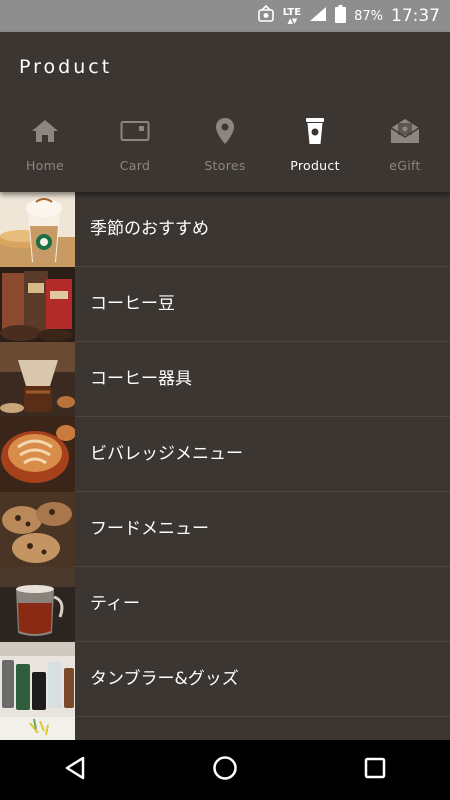  Describe the element at coordinates (266, 15) in the screenshot. I see `notification-icon` at that location.